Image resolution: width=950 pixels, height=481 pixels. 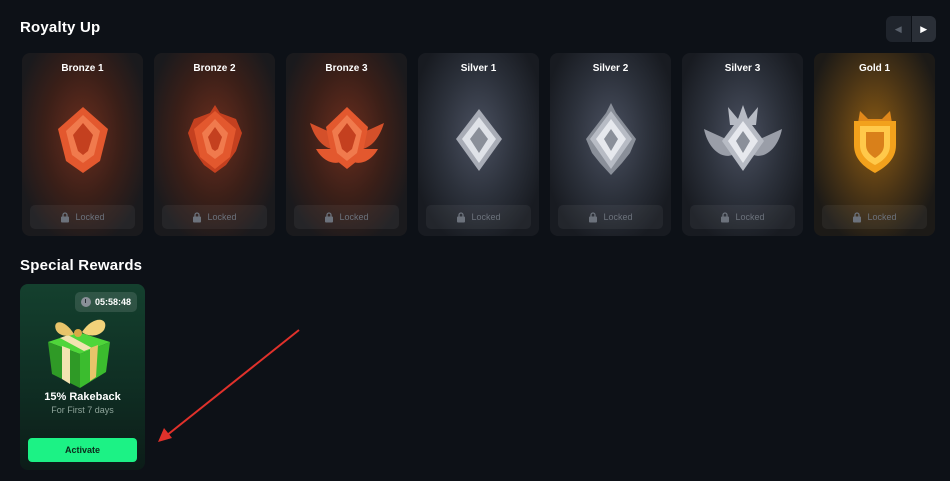 What do you see at coordinates (874, 68) in the screenshot?
I see `tier-name: Gold 1` at bounding box center [874, 68].